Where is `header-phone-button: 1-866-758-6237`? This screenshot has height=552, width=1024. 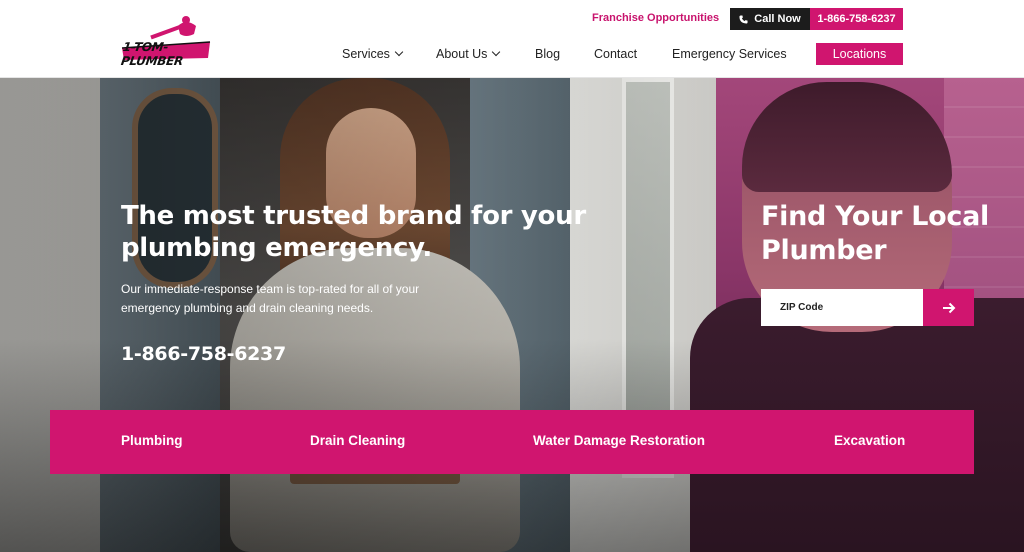 header-phone-button: 1-866-758-6237 is located at coordinates (856, 19).